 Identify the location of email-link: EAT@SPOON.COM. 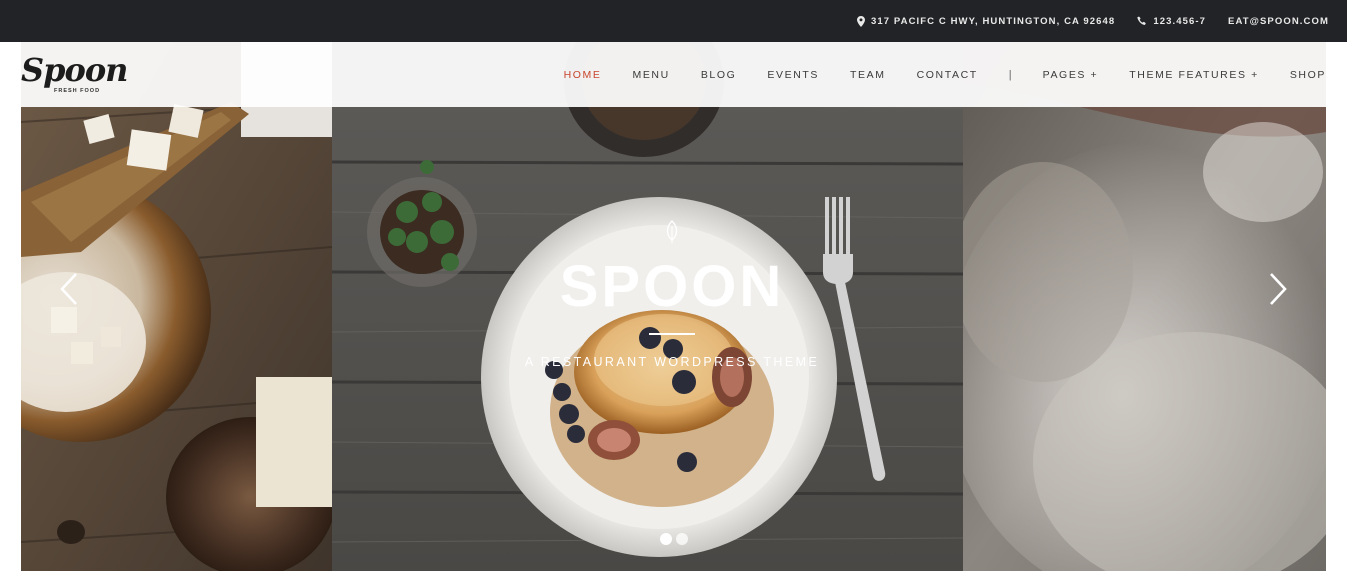
(1278, 21).